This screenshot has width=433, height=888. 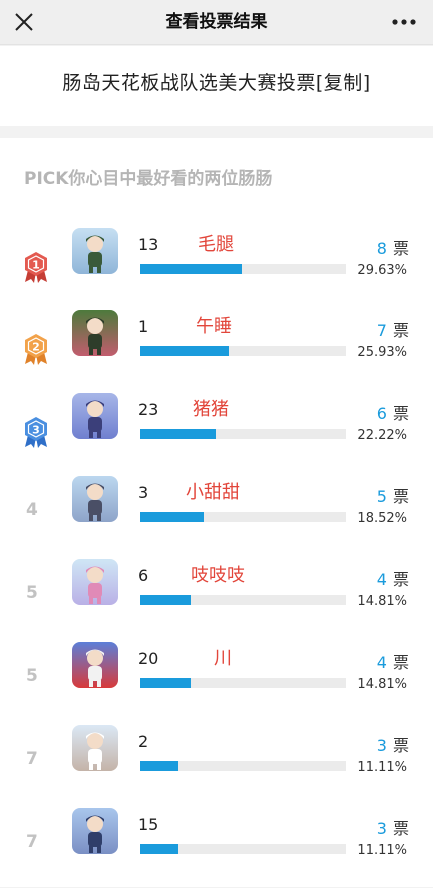 I want to click on survey-header: 肠岛天花板战队选美大赛投票[复制], so click(x=216, y=86).